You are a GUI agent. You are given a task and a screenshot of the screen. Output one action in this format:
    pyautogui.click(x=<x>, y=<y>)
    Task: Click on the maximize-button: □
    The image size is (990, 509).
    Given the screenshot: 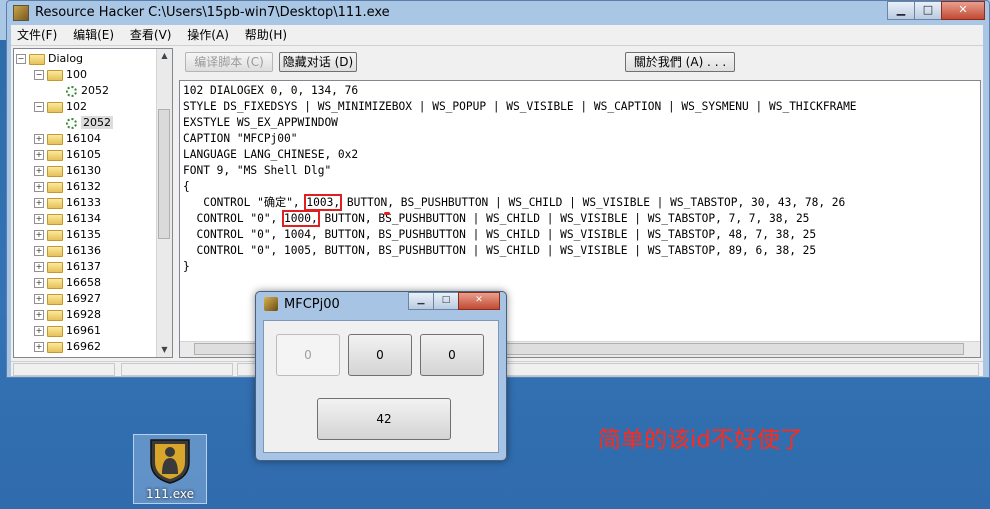 What is the action you would take?
    pyautogui.click(x=928, y=10)
    